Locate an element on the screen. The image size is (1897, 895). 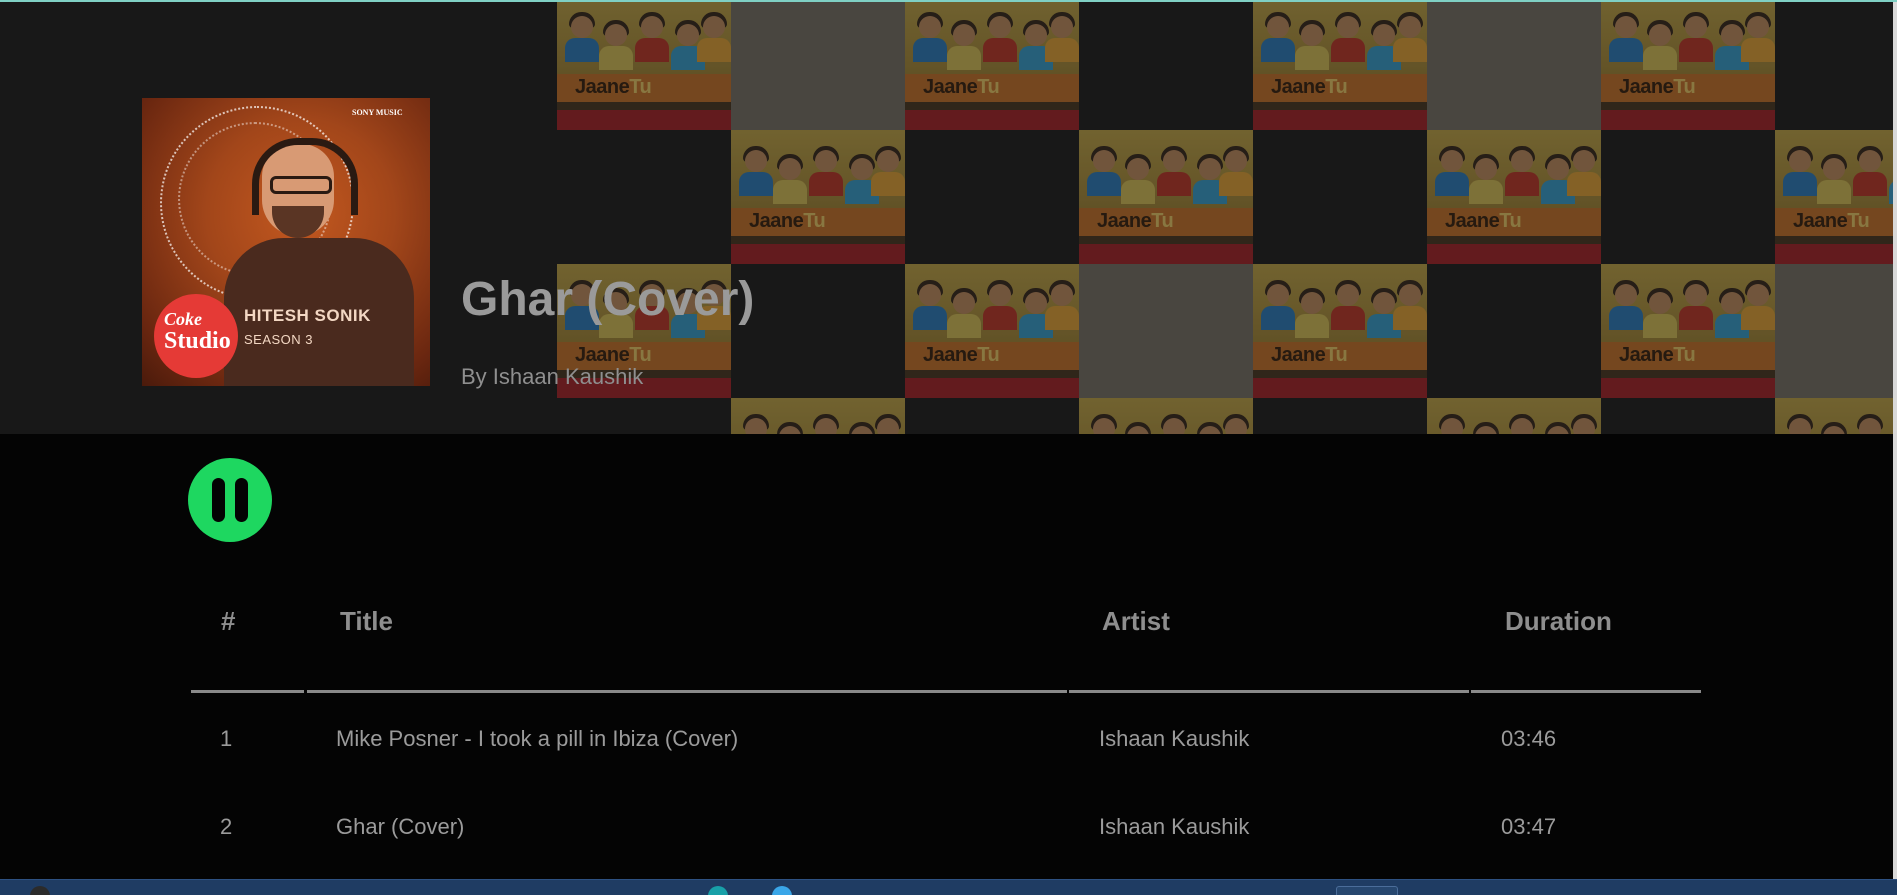
column-divider-index is located at coordinates (247, 691).